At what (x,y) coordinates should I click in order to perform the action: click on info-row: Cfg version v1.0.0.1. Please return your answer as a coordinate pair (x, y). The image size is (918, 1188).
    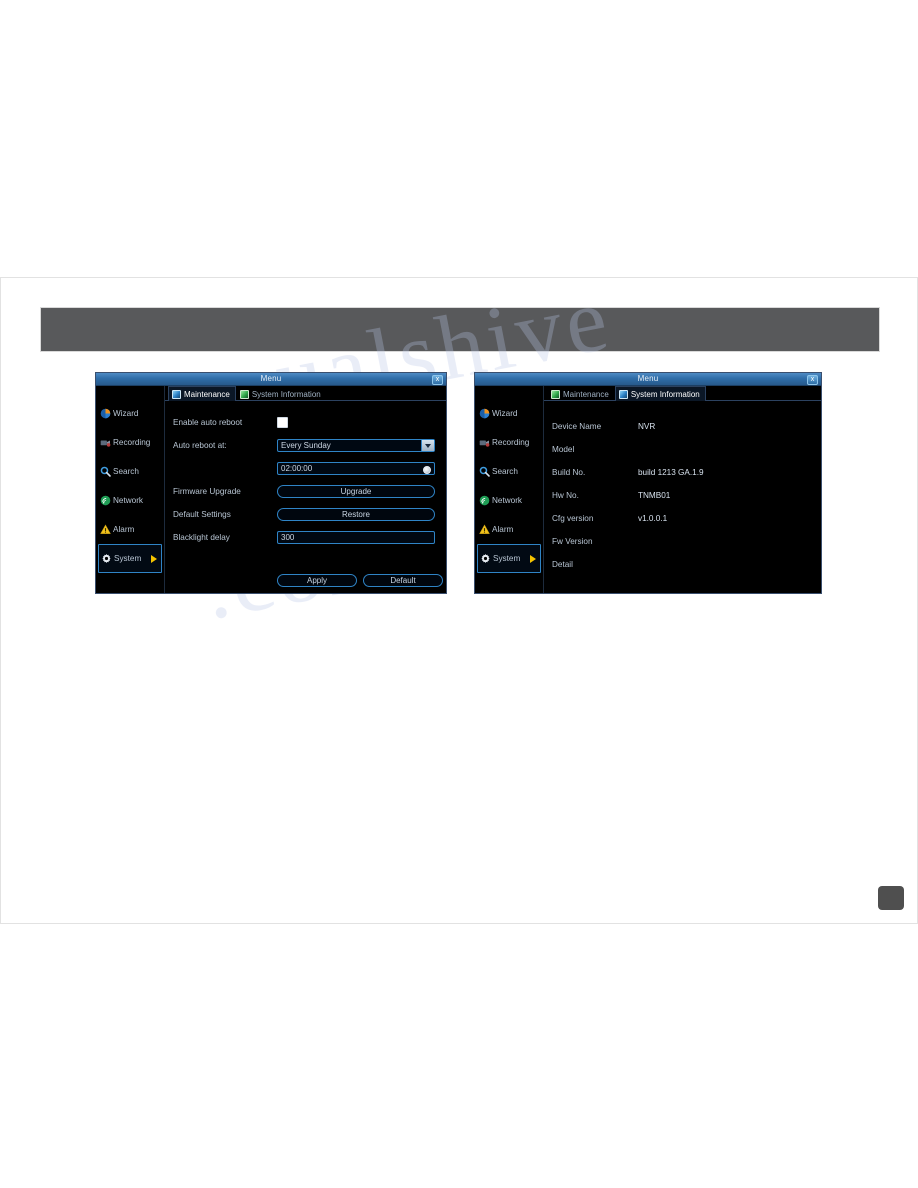
    Looking at the image, I should click on (686, 518).